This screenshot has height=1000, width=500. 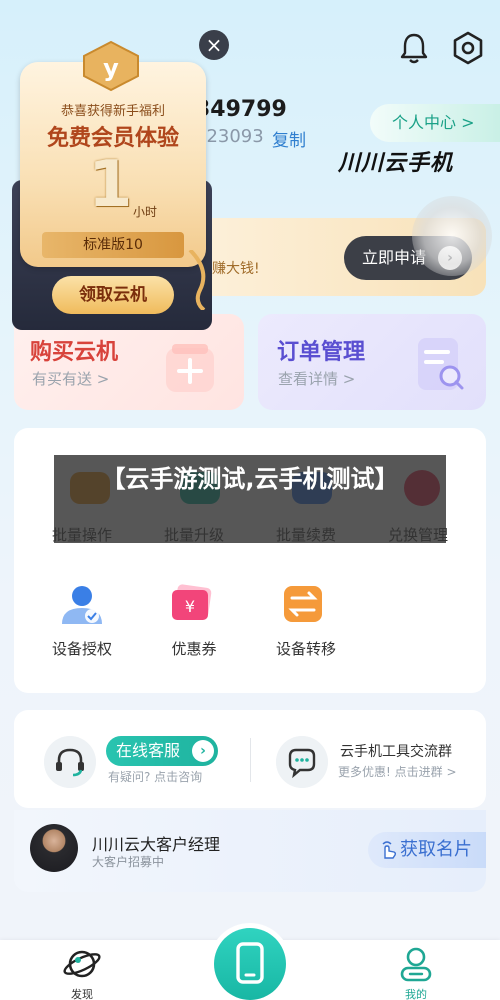 I want to click on user-id: 349799, so click(x=241, y=109).